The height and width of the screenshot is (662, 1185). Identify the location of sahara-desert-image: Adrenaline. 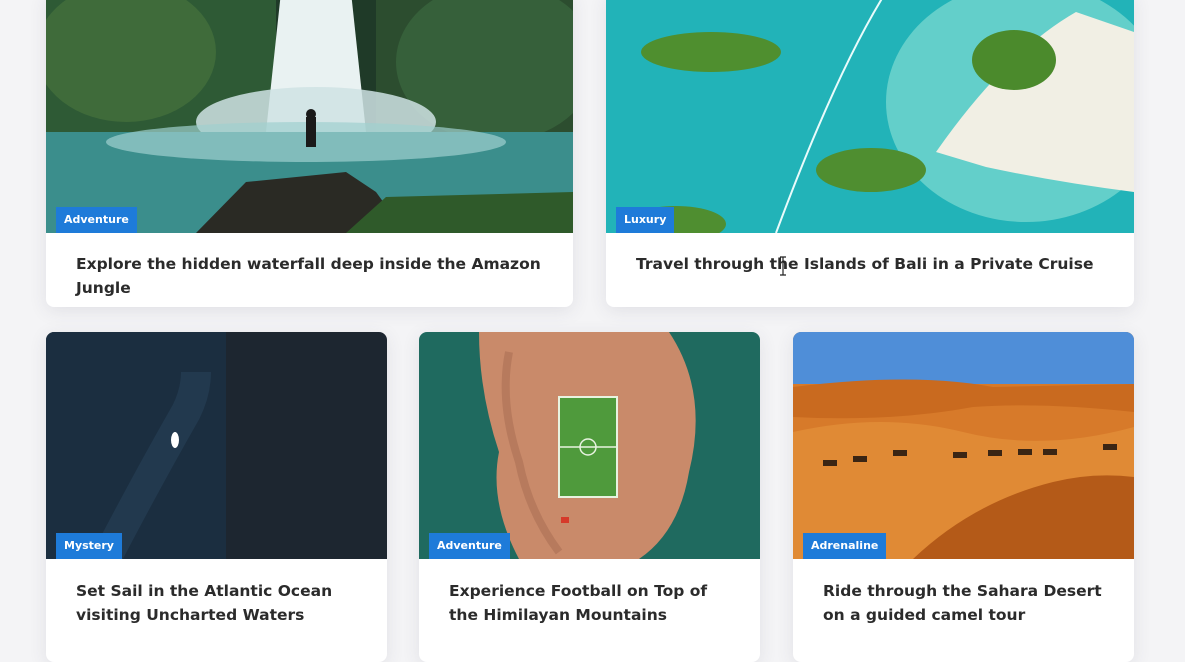
(963, 445).